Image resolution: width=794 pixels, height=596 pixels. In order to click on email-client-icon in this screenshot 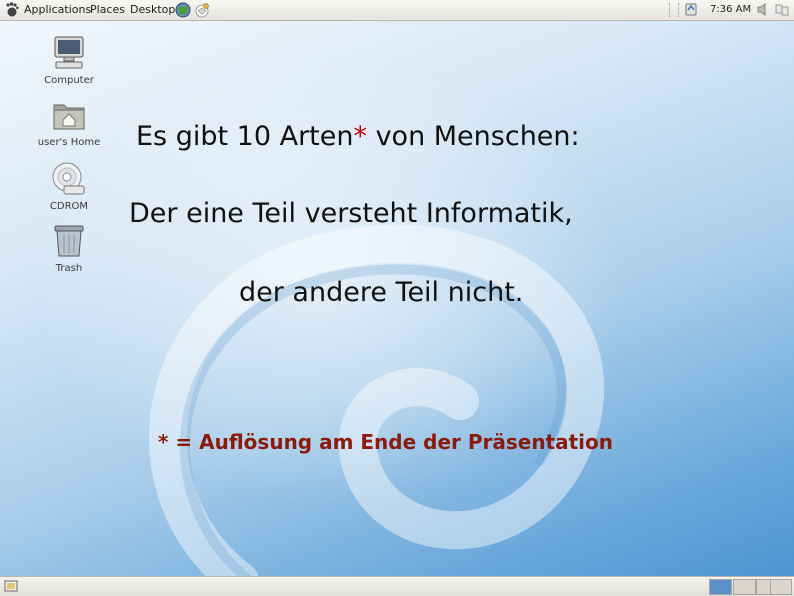, I will do `click(202, 10)`.